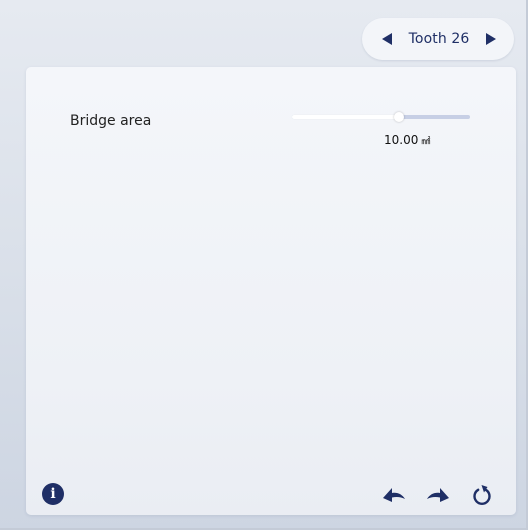 The width and height of the screenshot is (528, 530). I want to click on slider-thumb, so click(399, 117).